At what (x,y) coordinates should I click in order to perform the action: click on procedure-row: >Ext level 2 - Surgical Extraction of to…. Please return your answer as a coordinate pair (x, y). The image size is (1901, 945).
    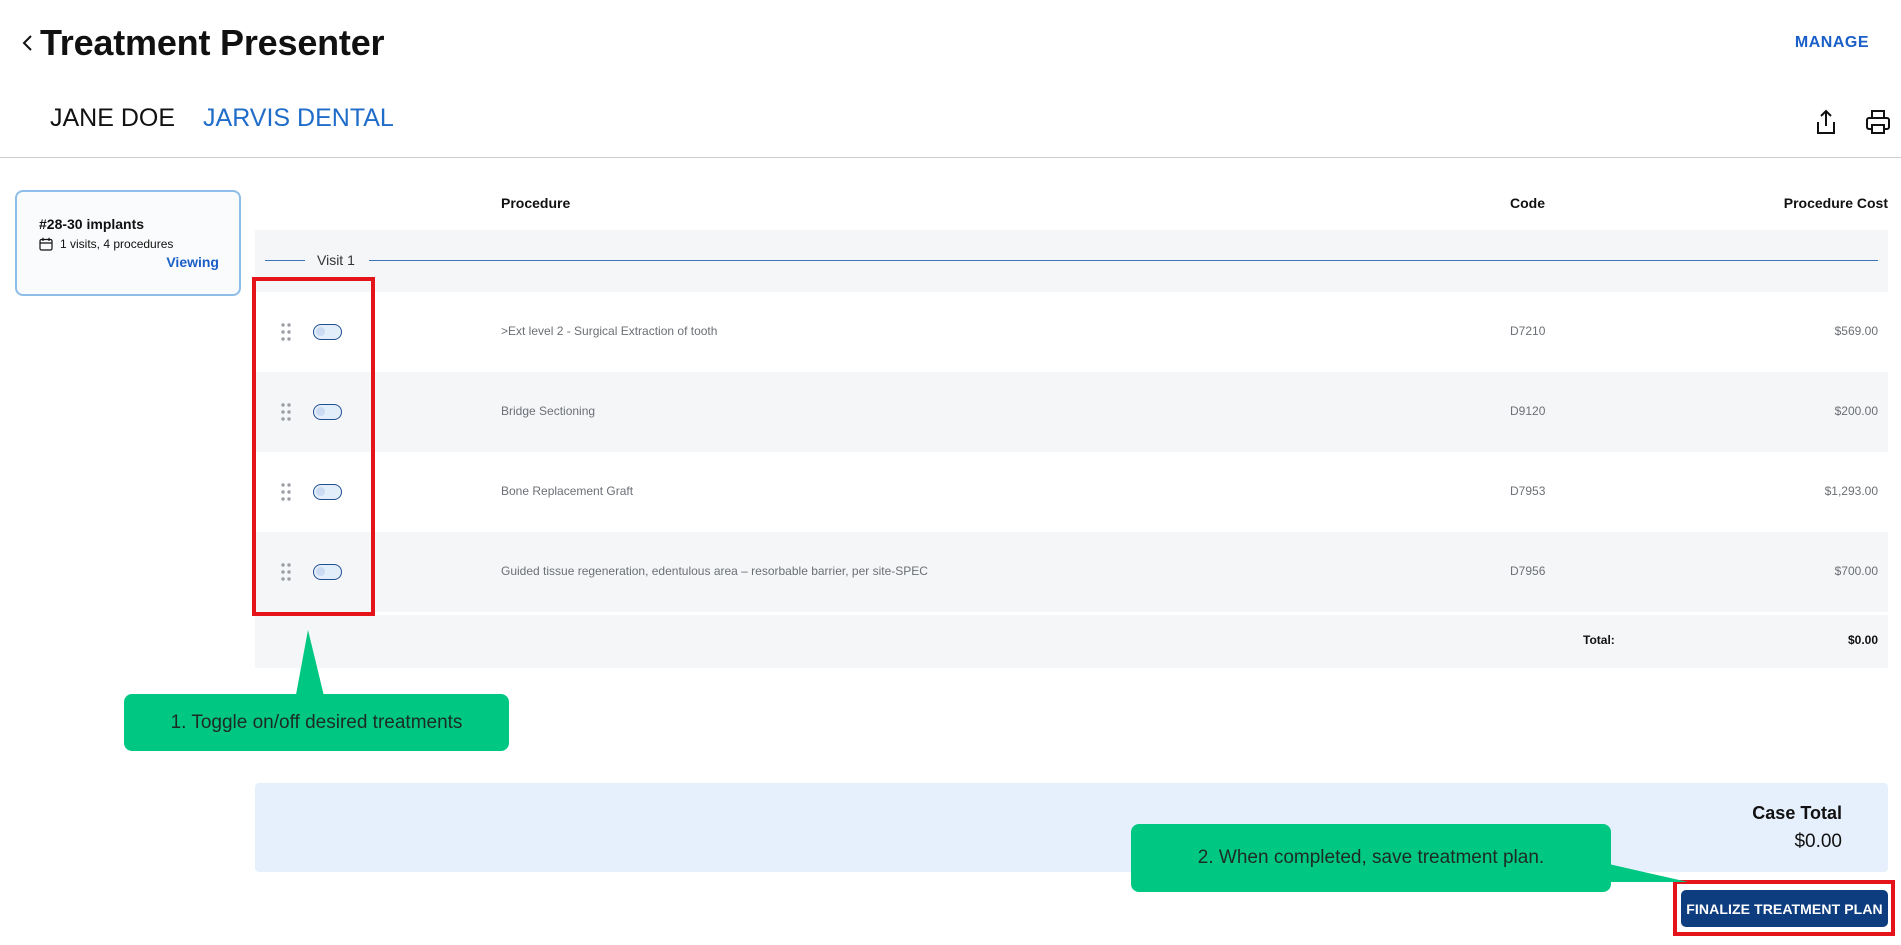
    Looking at the image, I should click on (1071, 332).